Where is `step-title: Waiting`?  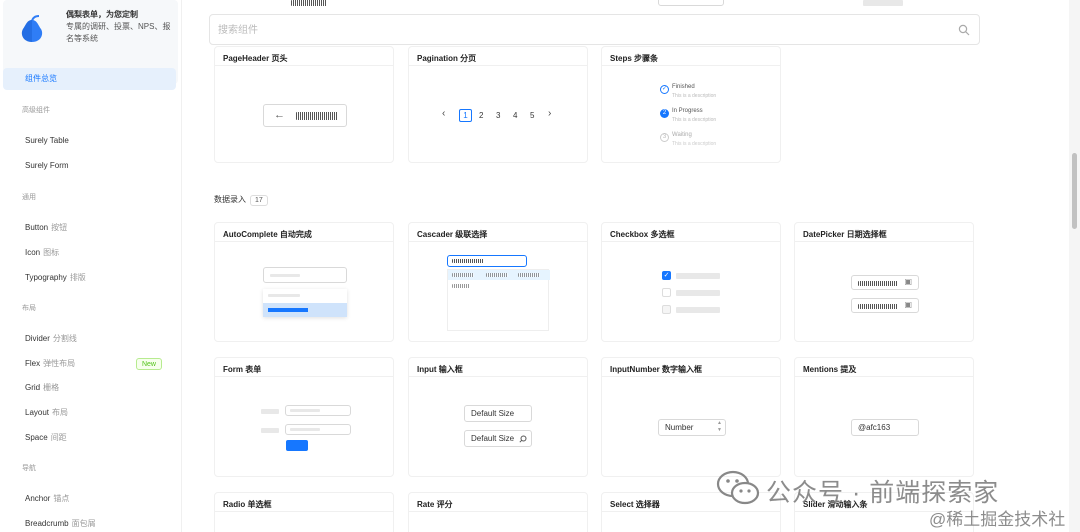
step-title: Waiting is located at coordinates (682, 135).